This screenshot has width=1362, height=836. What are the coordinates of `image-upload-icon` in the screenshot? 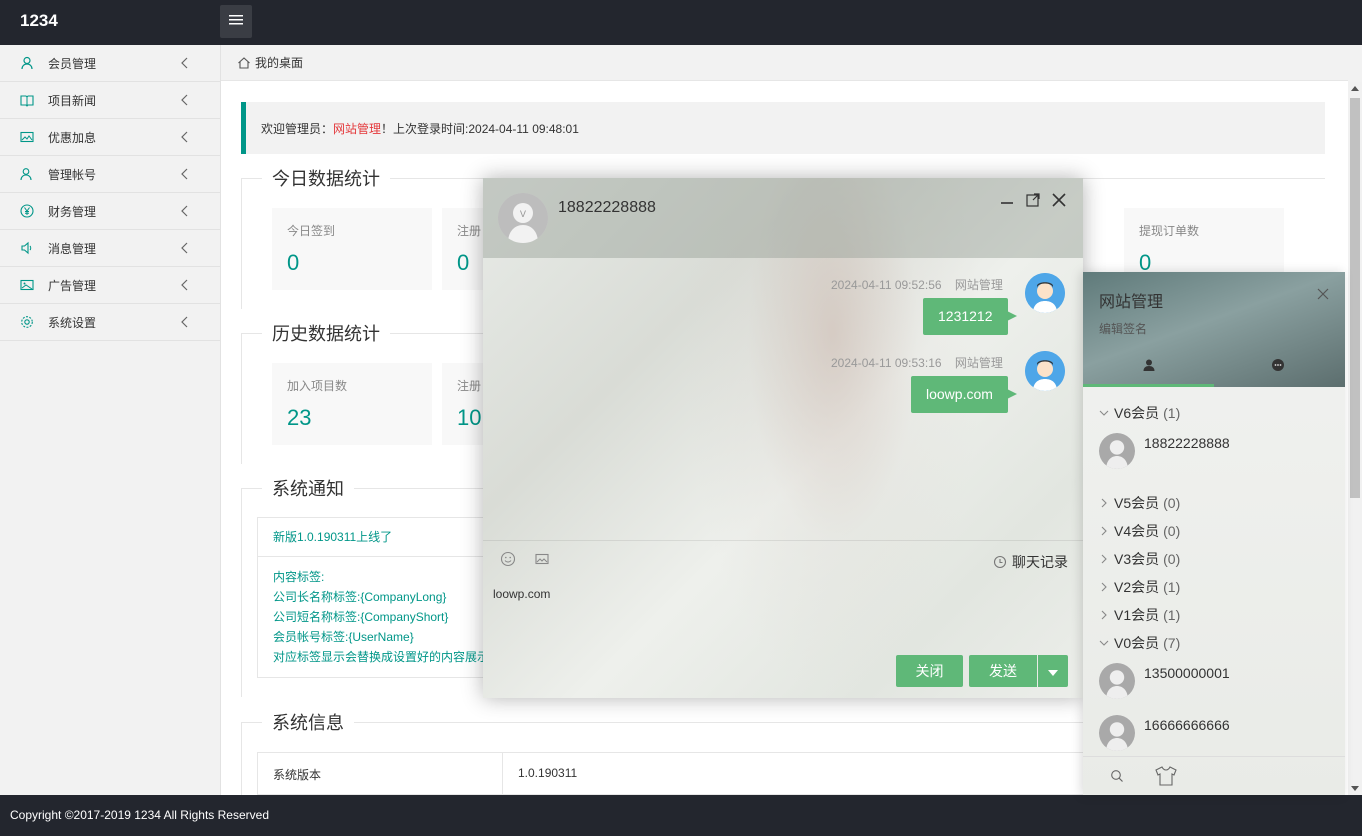 It's located at (542, 559).